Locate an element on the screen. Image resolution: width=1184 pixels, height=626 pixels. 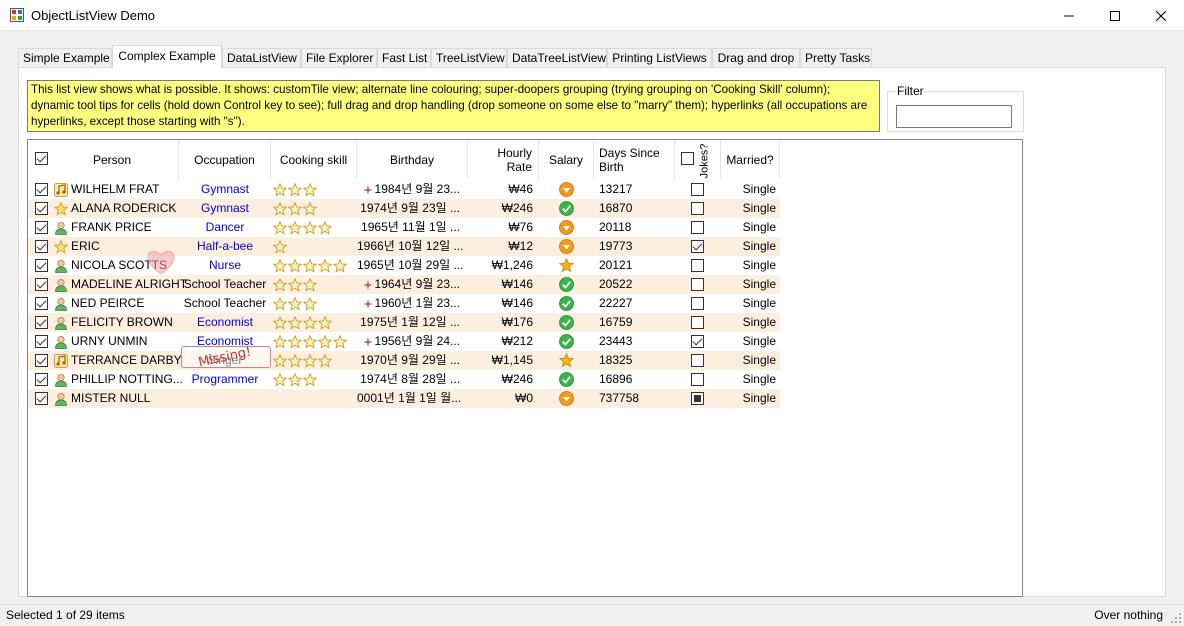
cell-occupation: Programmer is located at coordinates (225, 379).